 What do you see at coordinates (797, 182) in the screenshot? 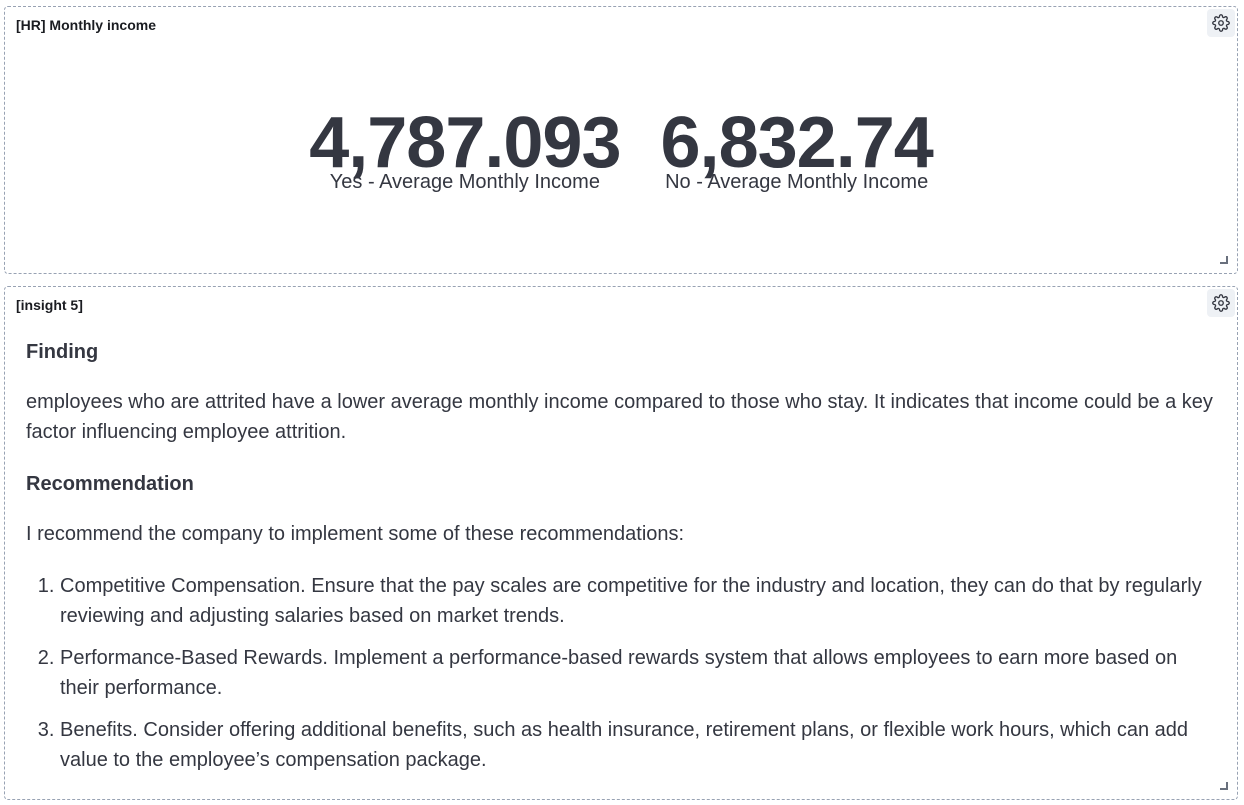
I see `metric-label: No - Average Monthly Income` at bounding box center [797, 182].